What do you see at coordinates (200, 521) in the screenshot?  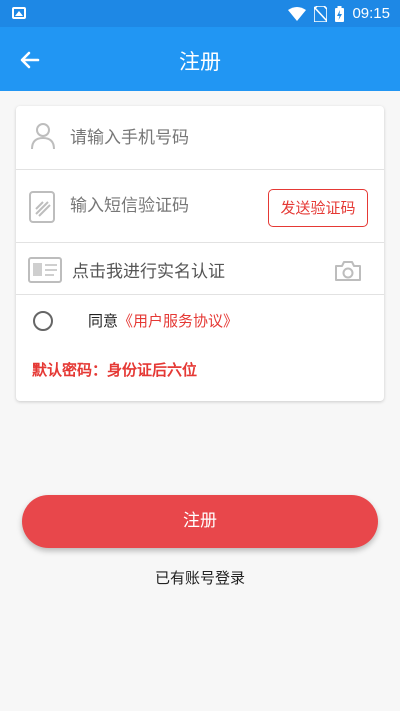 I see `register-button: 注册` at bounding box center [200, 521].